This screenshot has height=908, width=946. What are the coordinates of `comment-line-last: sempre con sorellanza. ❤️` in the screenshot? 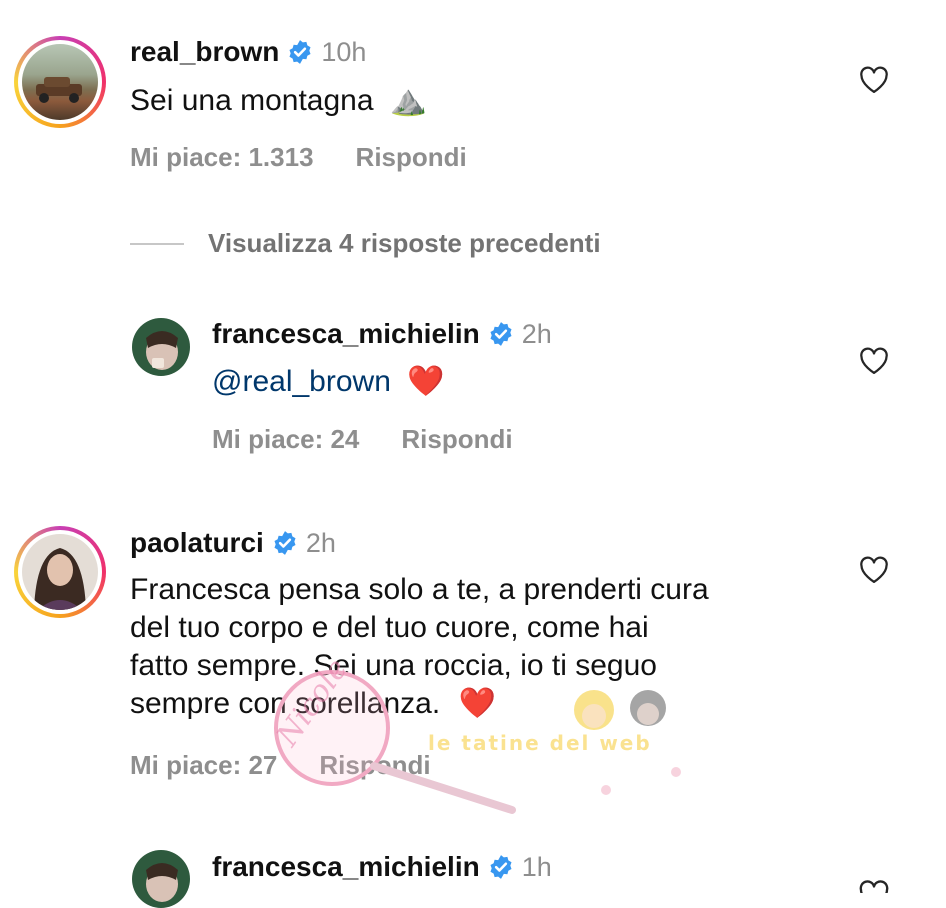 It's located at (480, 704).